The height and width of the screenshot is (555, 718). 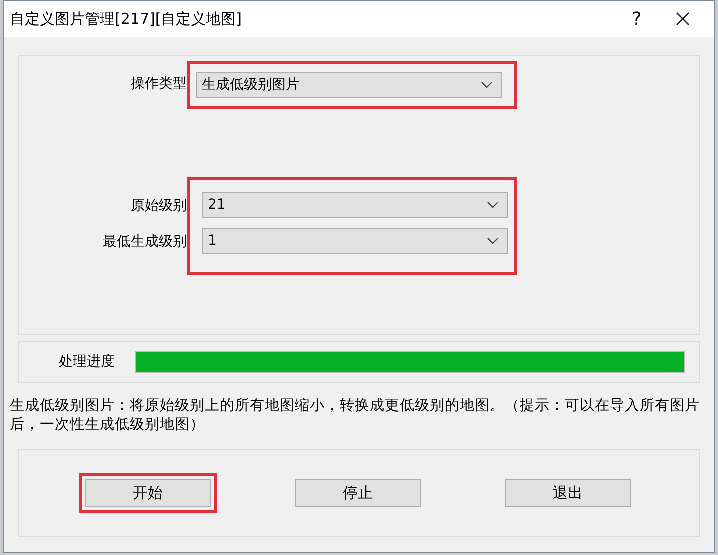 What do you see at coordinates (683, 19) in the screenshot?
I see `close-icon` at bounding box center [683, 19].